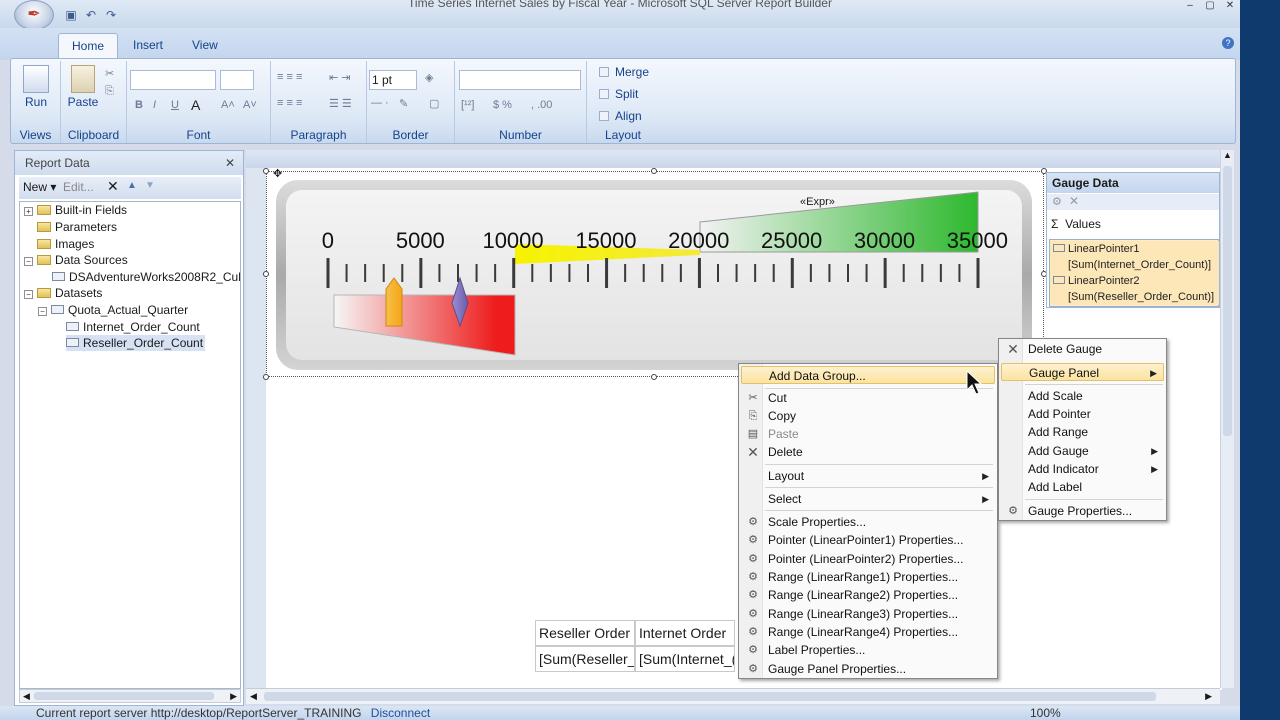 This screenshot has width=1280, height=720. I want to click on delete-icon: ✕, so click(753, 452).